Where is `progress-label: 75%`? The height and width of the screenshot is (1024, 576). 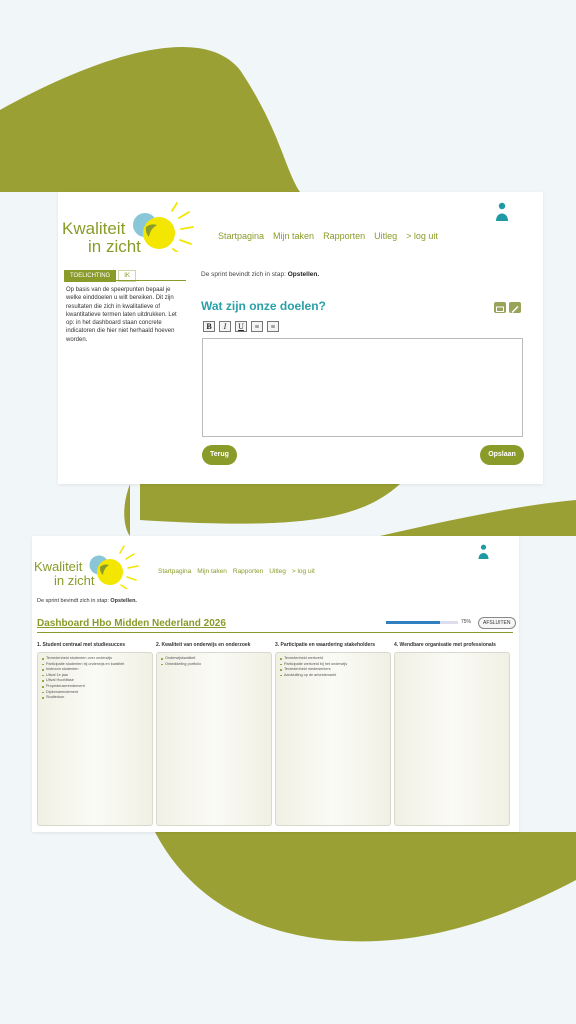
progress-label: 75% is located at coordinates (466, 622).